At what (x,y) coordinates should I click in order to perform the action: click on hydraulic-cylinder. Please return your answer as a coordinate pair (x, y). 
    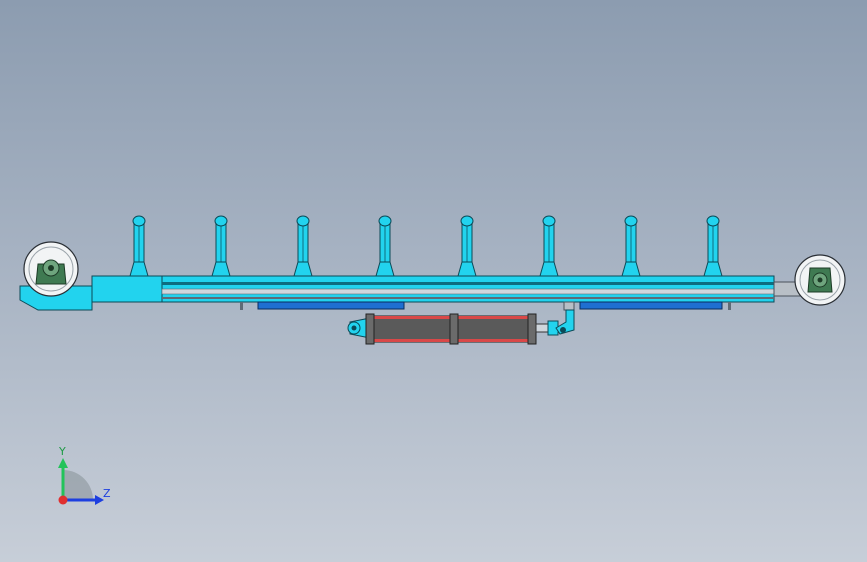
    Looking at the image, I should click on (453, 329).